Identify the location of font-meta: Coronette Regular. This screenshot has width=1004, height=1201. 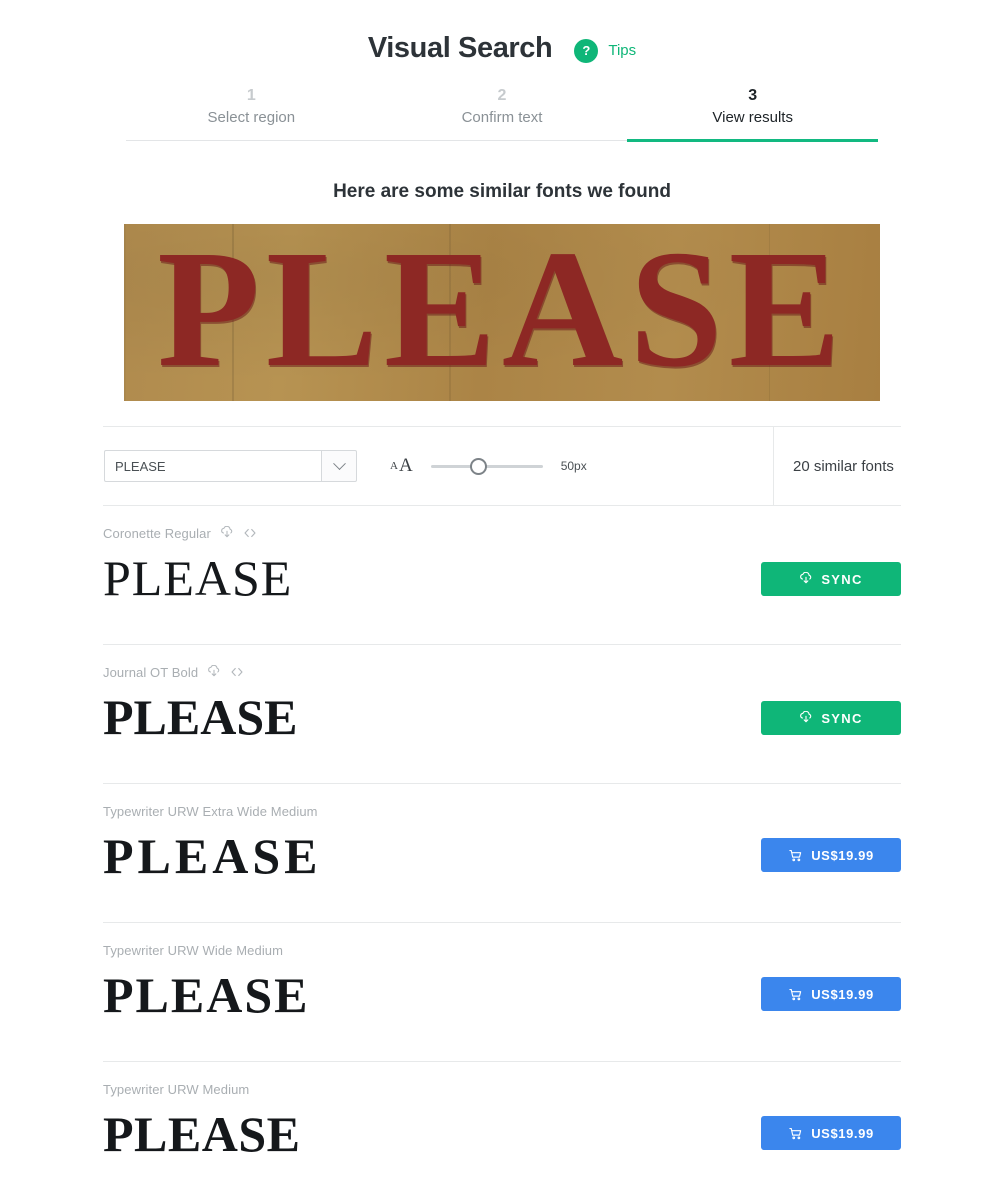
(502, 533).